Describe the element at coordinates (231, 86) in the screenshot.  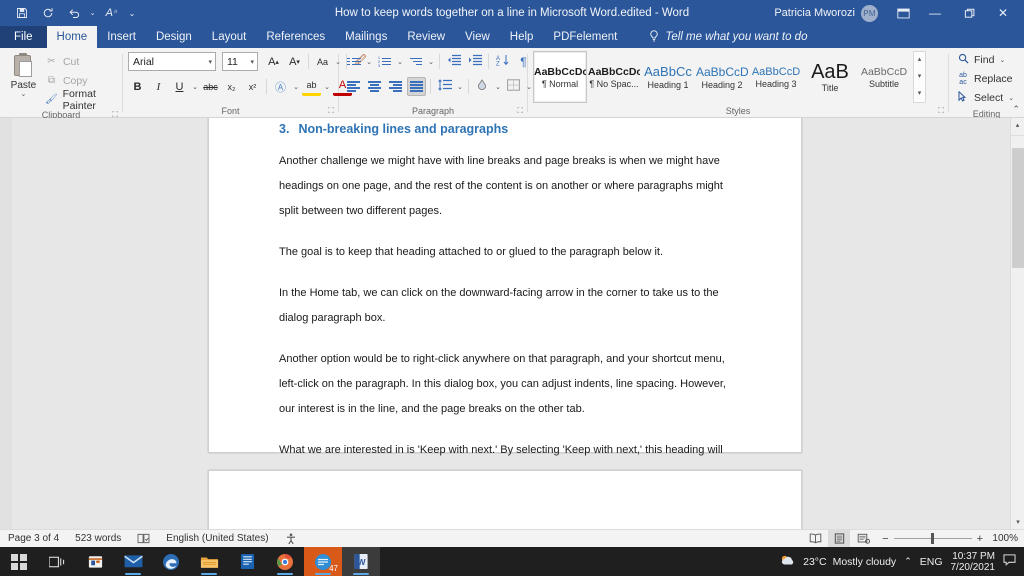
I see `subscript-button: x₂` at that location.